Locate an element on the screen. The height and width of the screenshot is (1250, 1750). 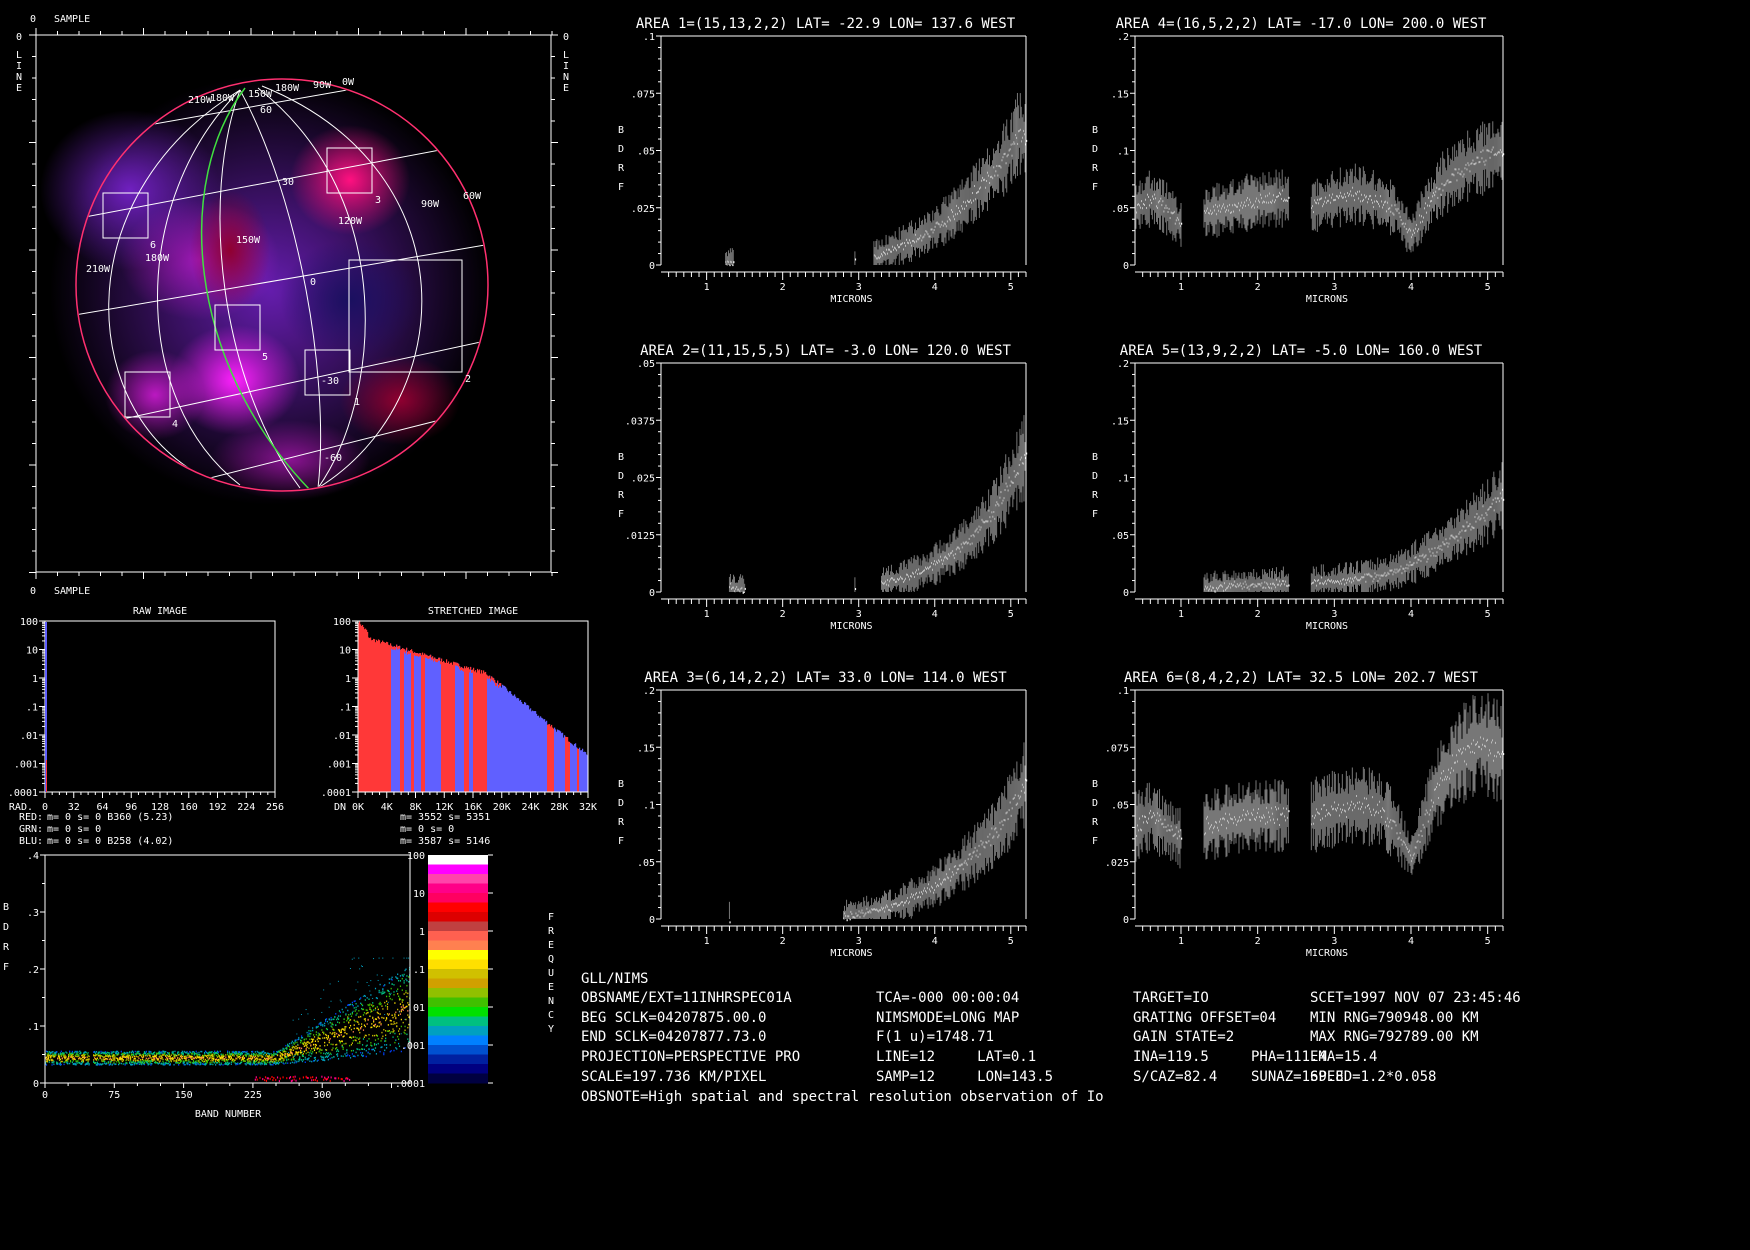
data-point is located at coordinates (745, 588).